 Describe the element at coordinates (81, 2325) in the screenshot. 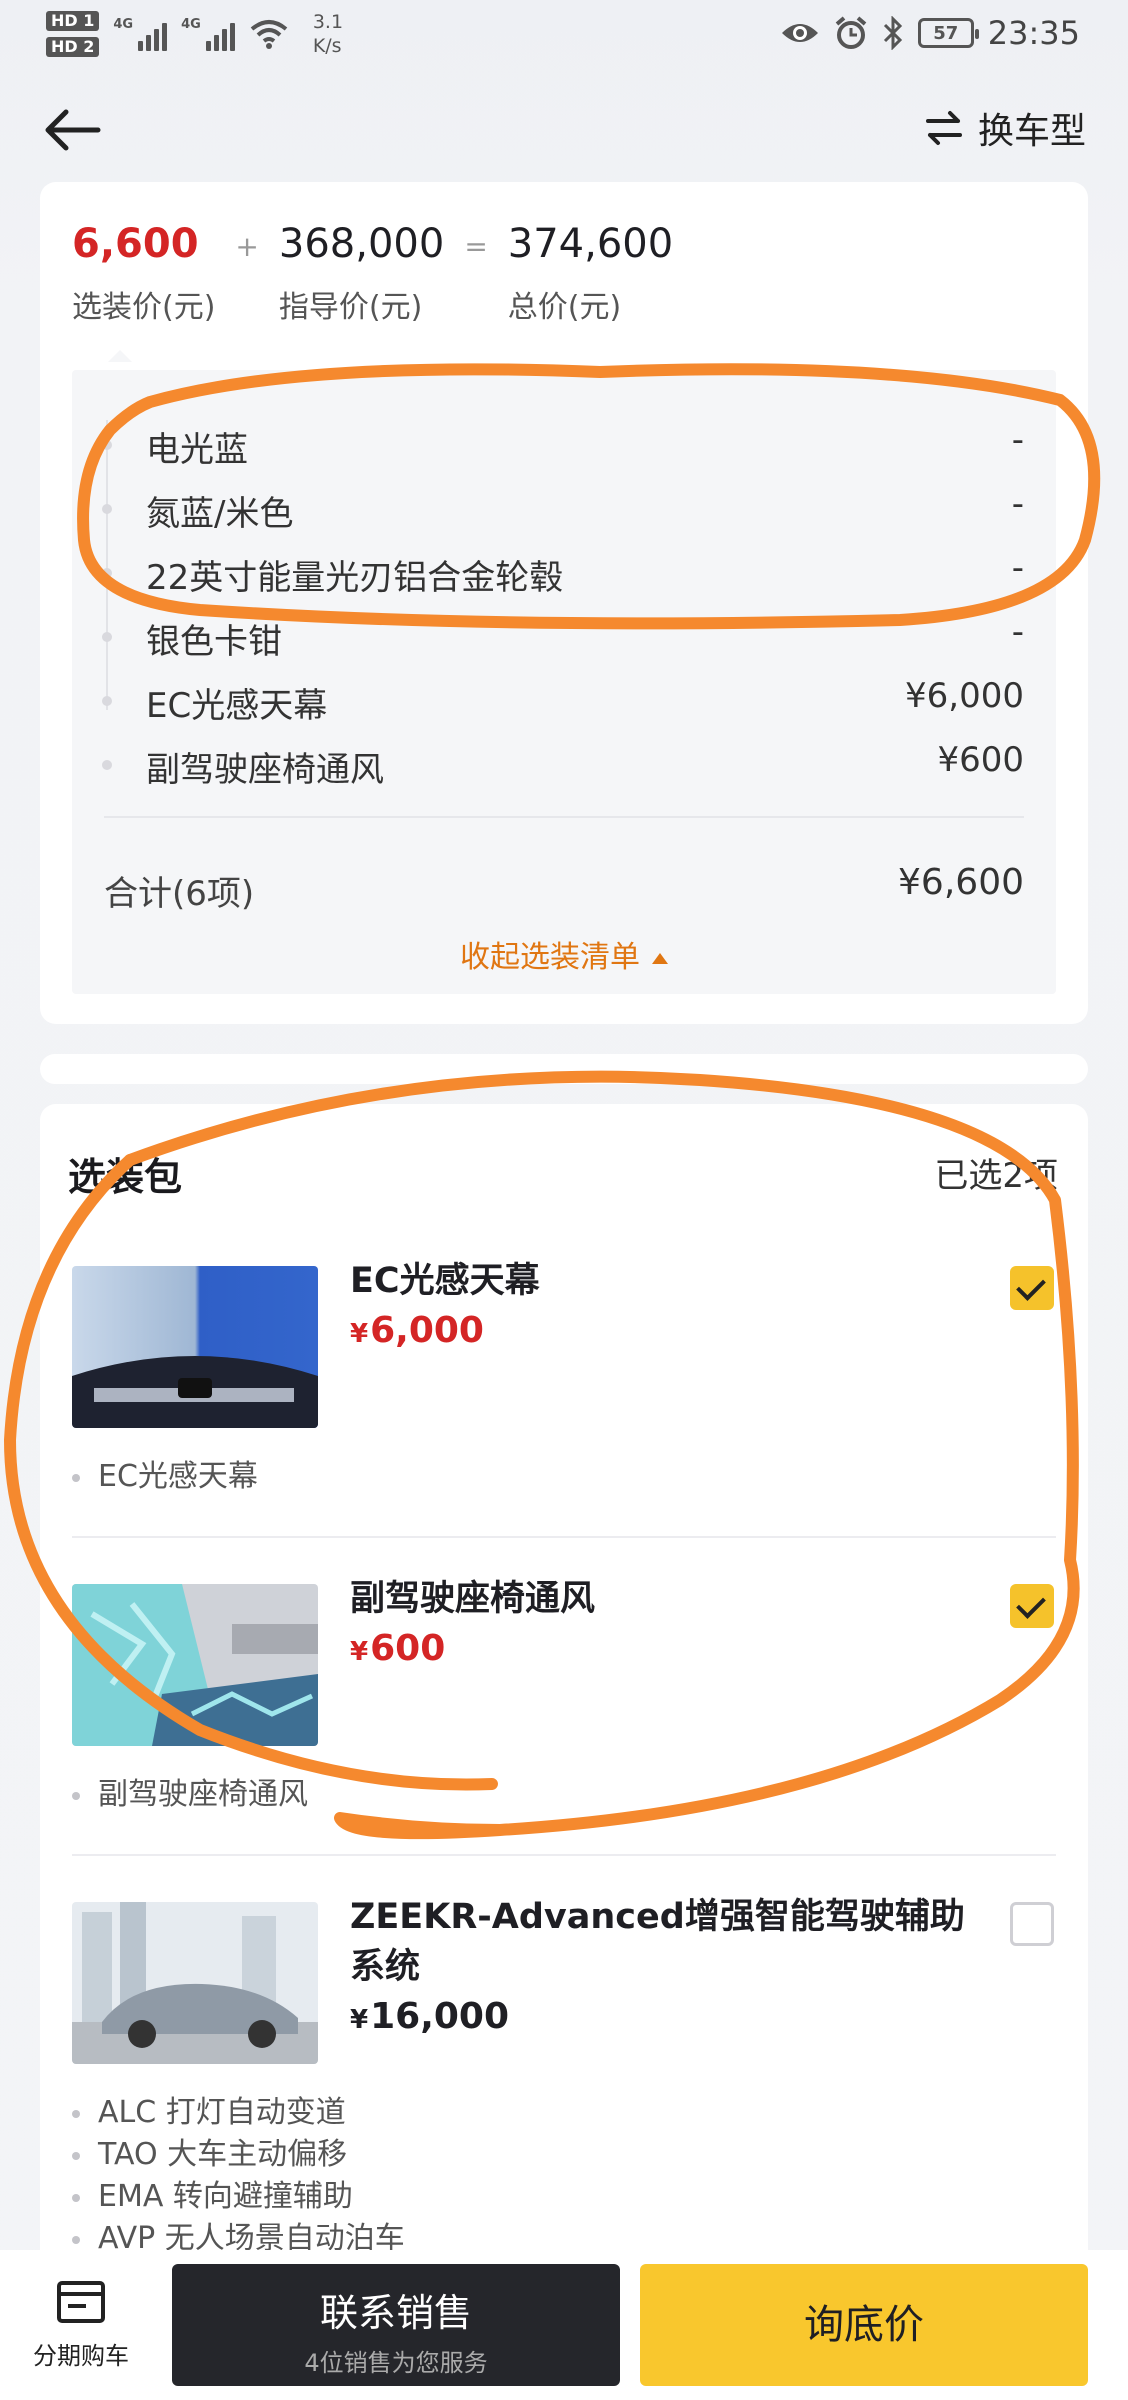

I see `installment-button: 分期购车` at that location.